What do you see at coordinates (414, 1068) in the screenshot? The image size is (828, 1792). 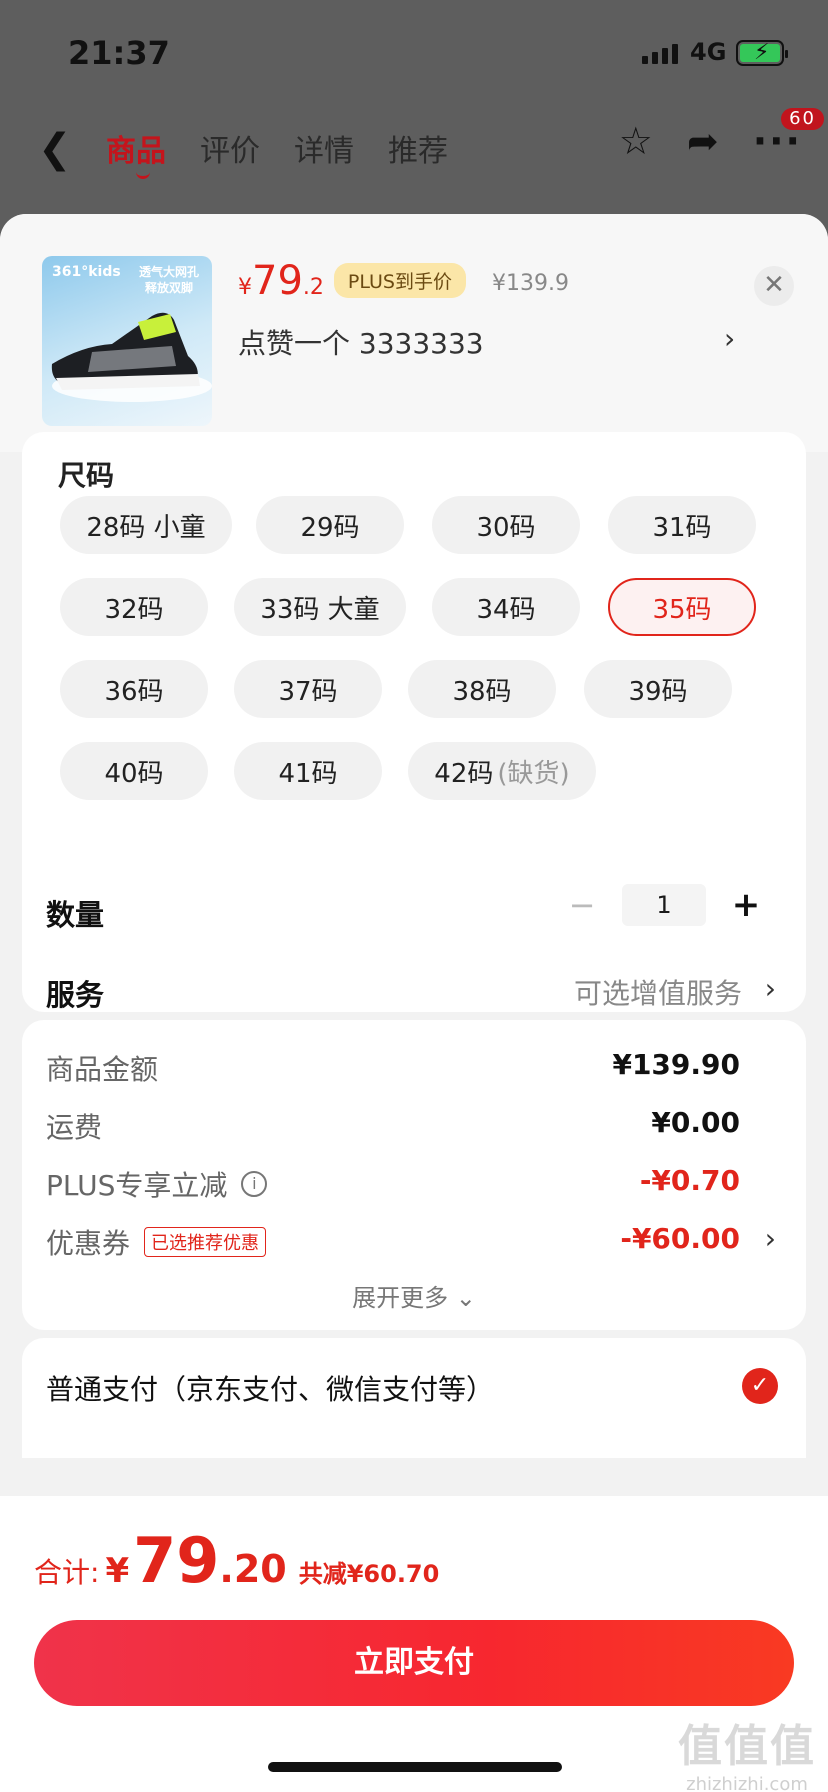 I see `amount-row-goods: 商品金额 ¥139.90` at bounding box center [414, 1068].